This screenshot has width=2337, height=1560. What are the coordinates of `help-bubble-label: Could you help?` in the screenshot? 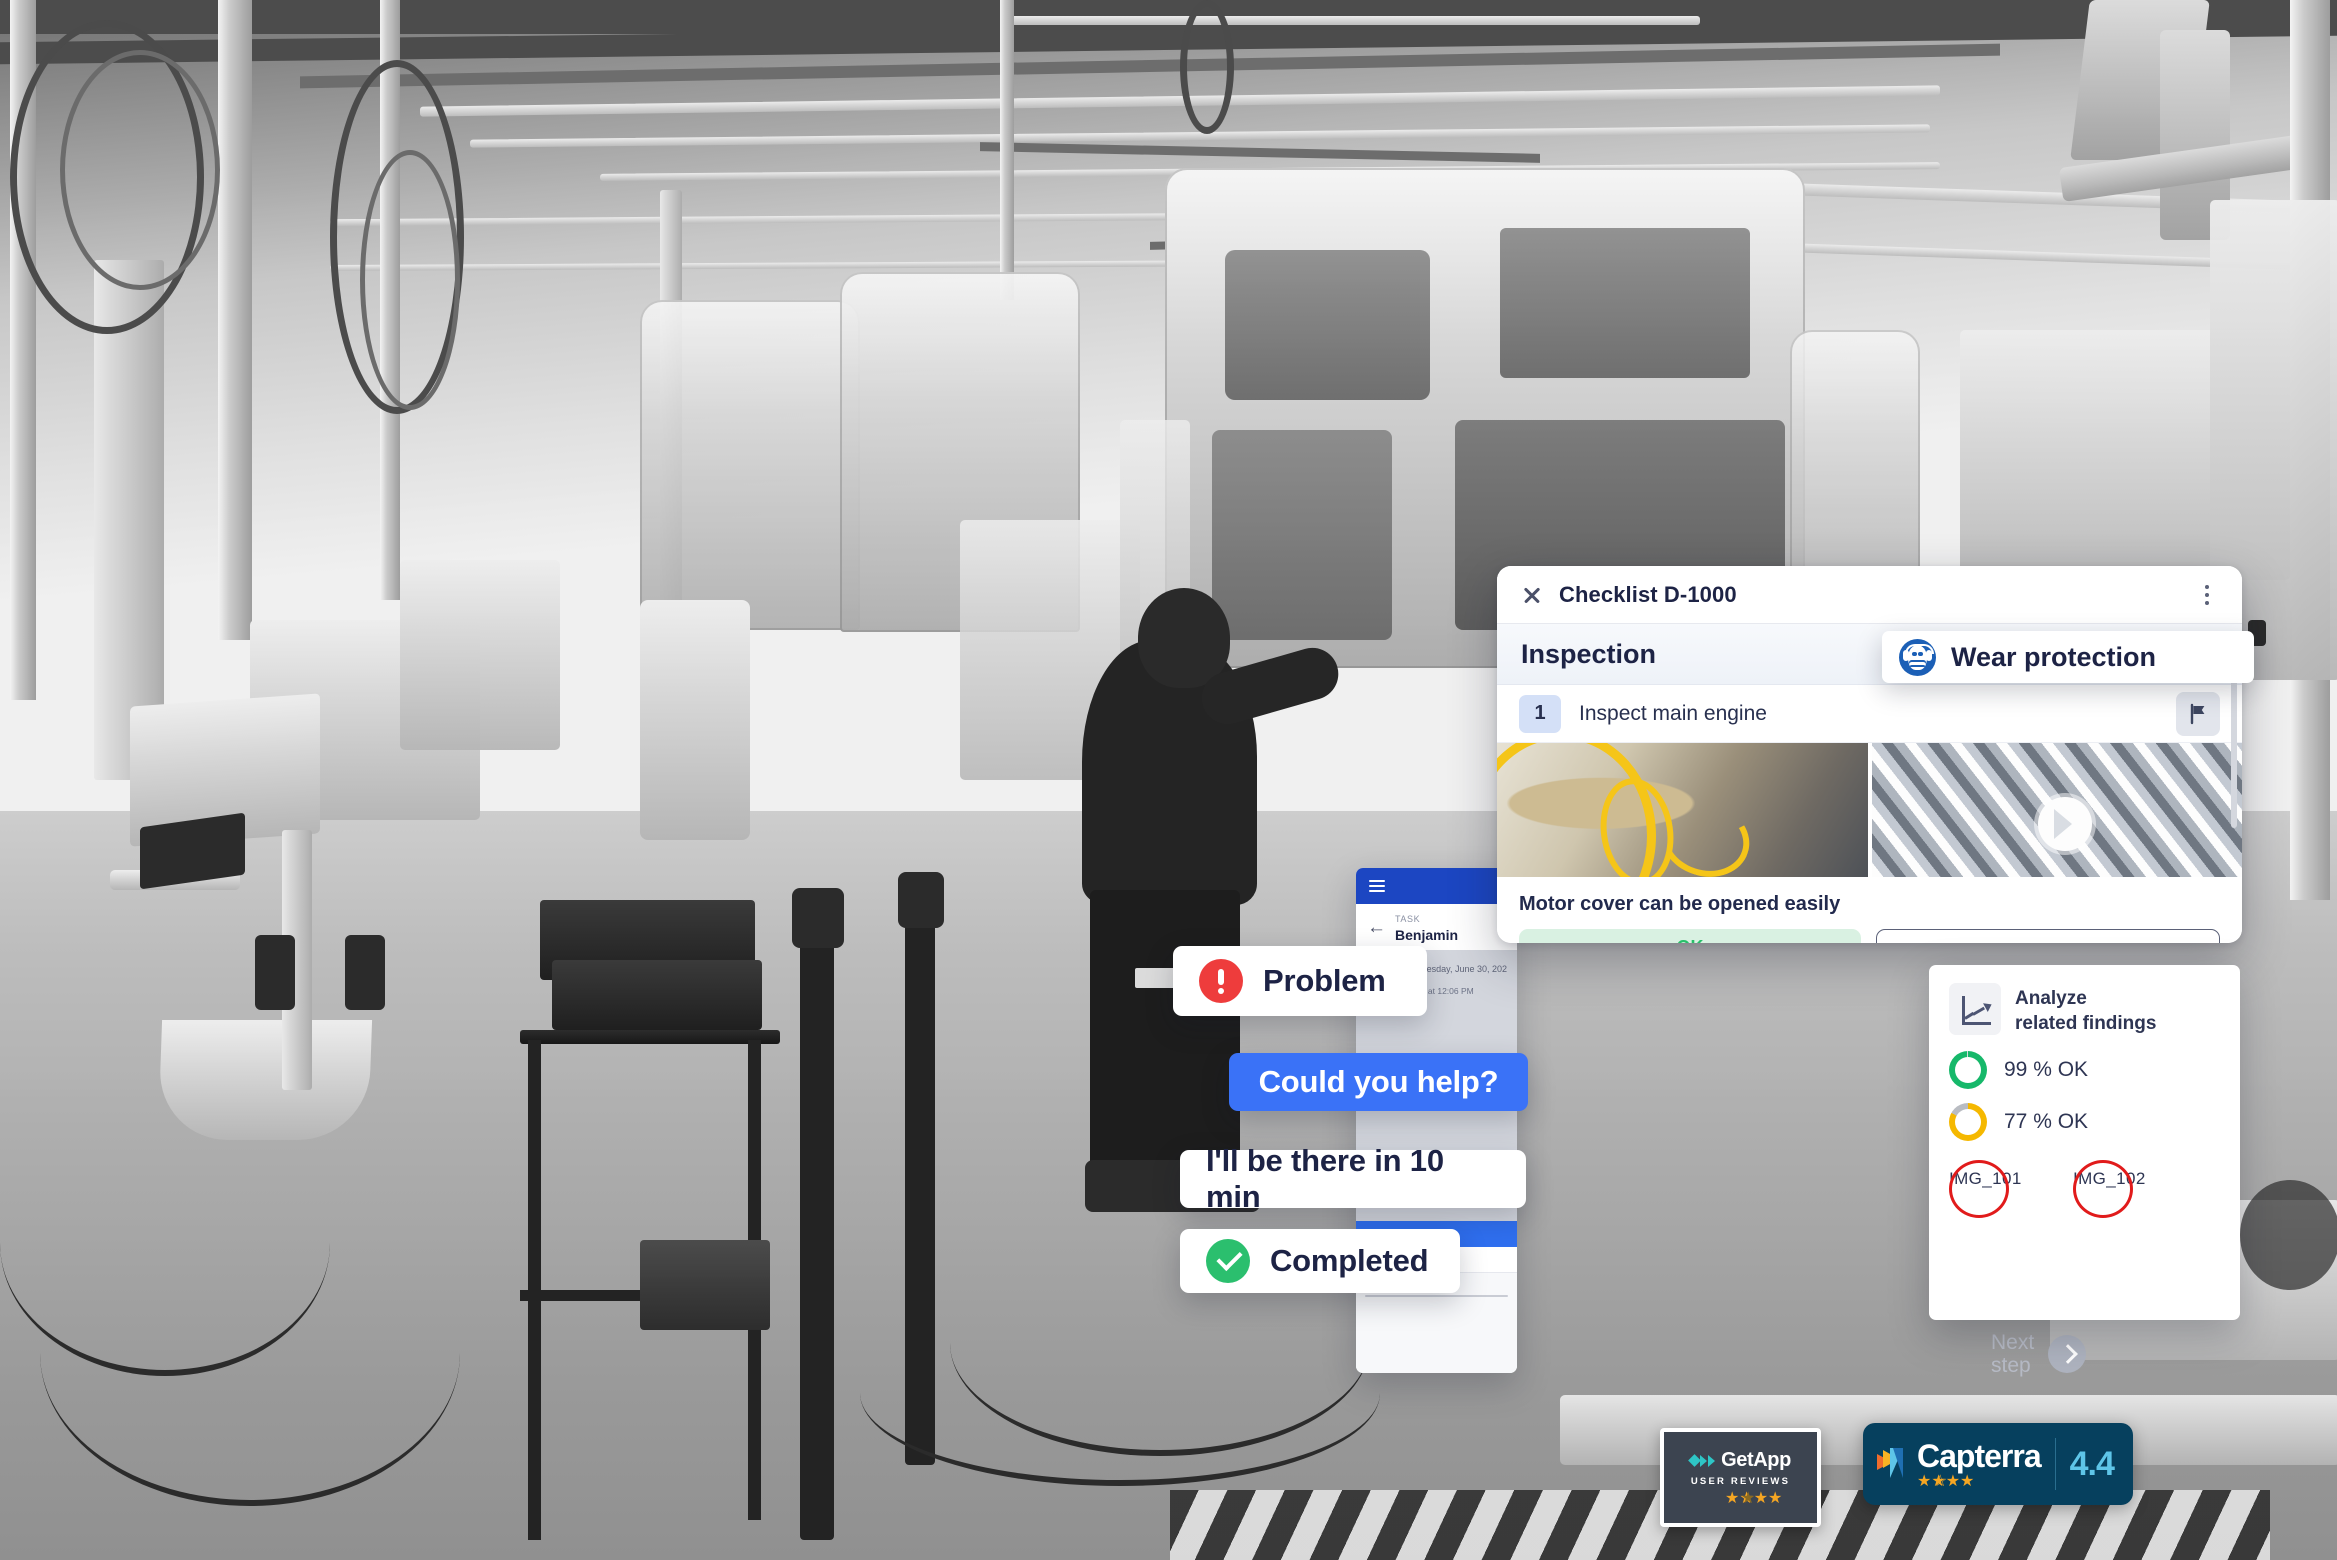 It's located at (1378, 1081).